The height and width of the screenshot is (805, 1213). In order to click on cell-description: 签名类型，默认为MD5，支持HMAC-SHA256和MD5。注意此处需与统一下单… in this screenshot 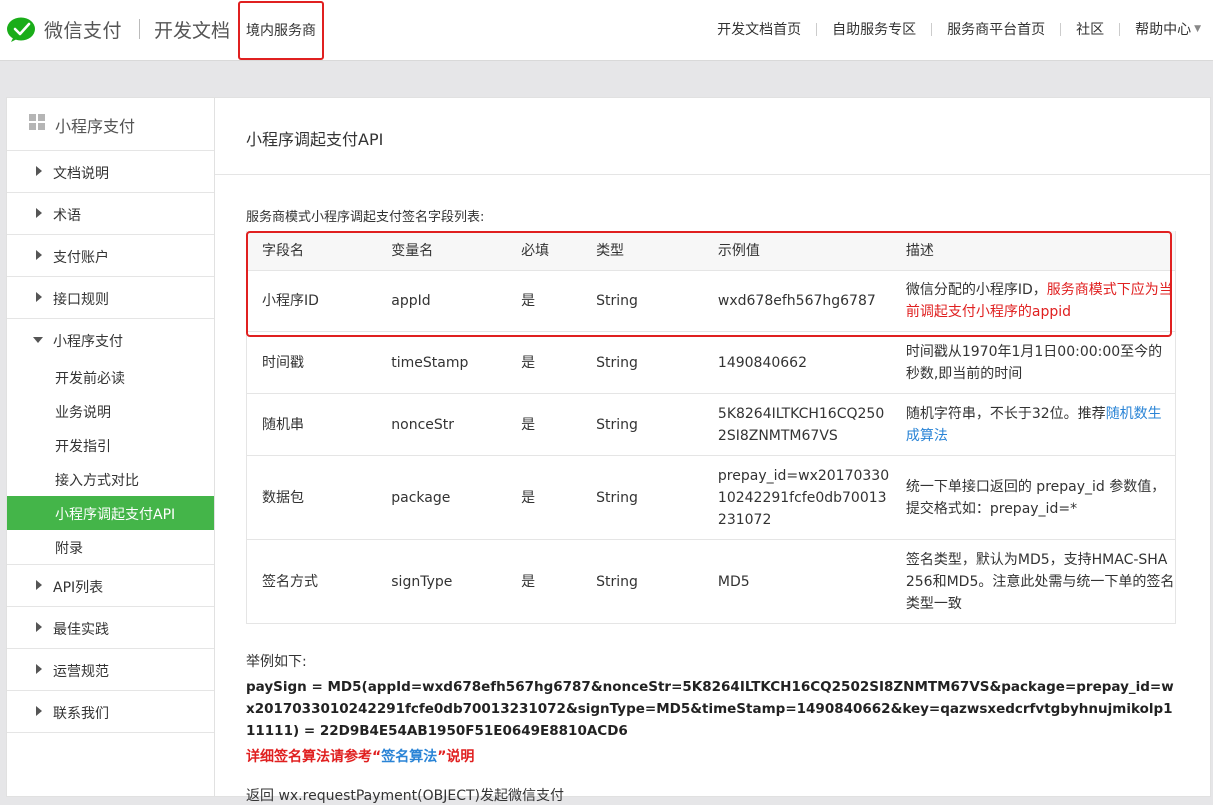, I will do `click(1033, 581)`.